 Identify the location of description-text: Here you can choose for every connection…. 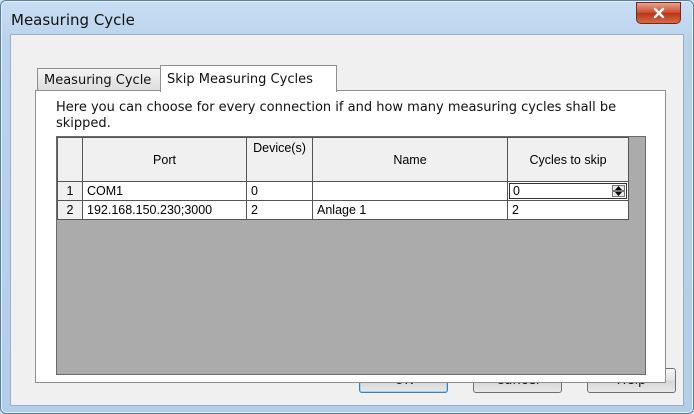
(336, 115).